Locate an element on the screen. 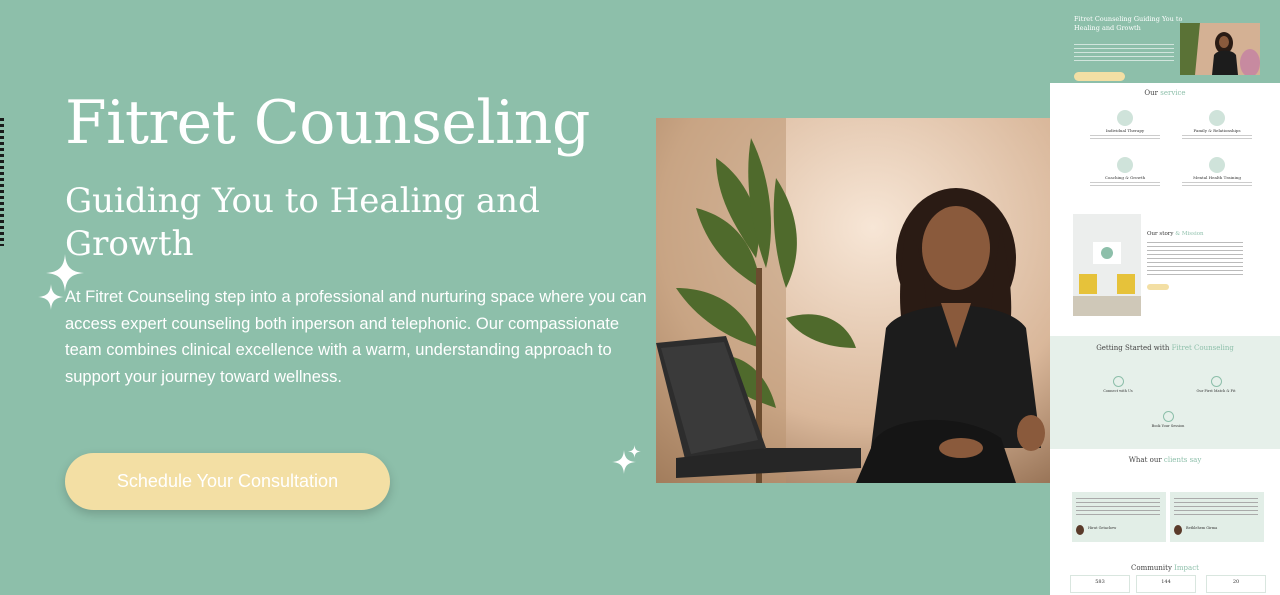 Image resolution: width=1280 pixels, height=595 pixels. preview-hero-description is located at coordinates (1124, 53).